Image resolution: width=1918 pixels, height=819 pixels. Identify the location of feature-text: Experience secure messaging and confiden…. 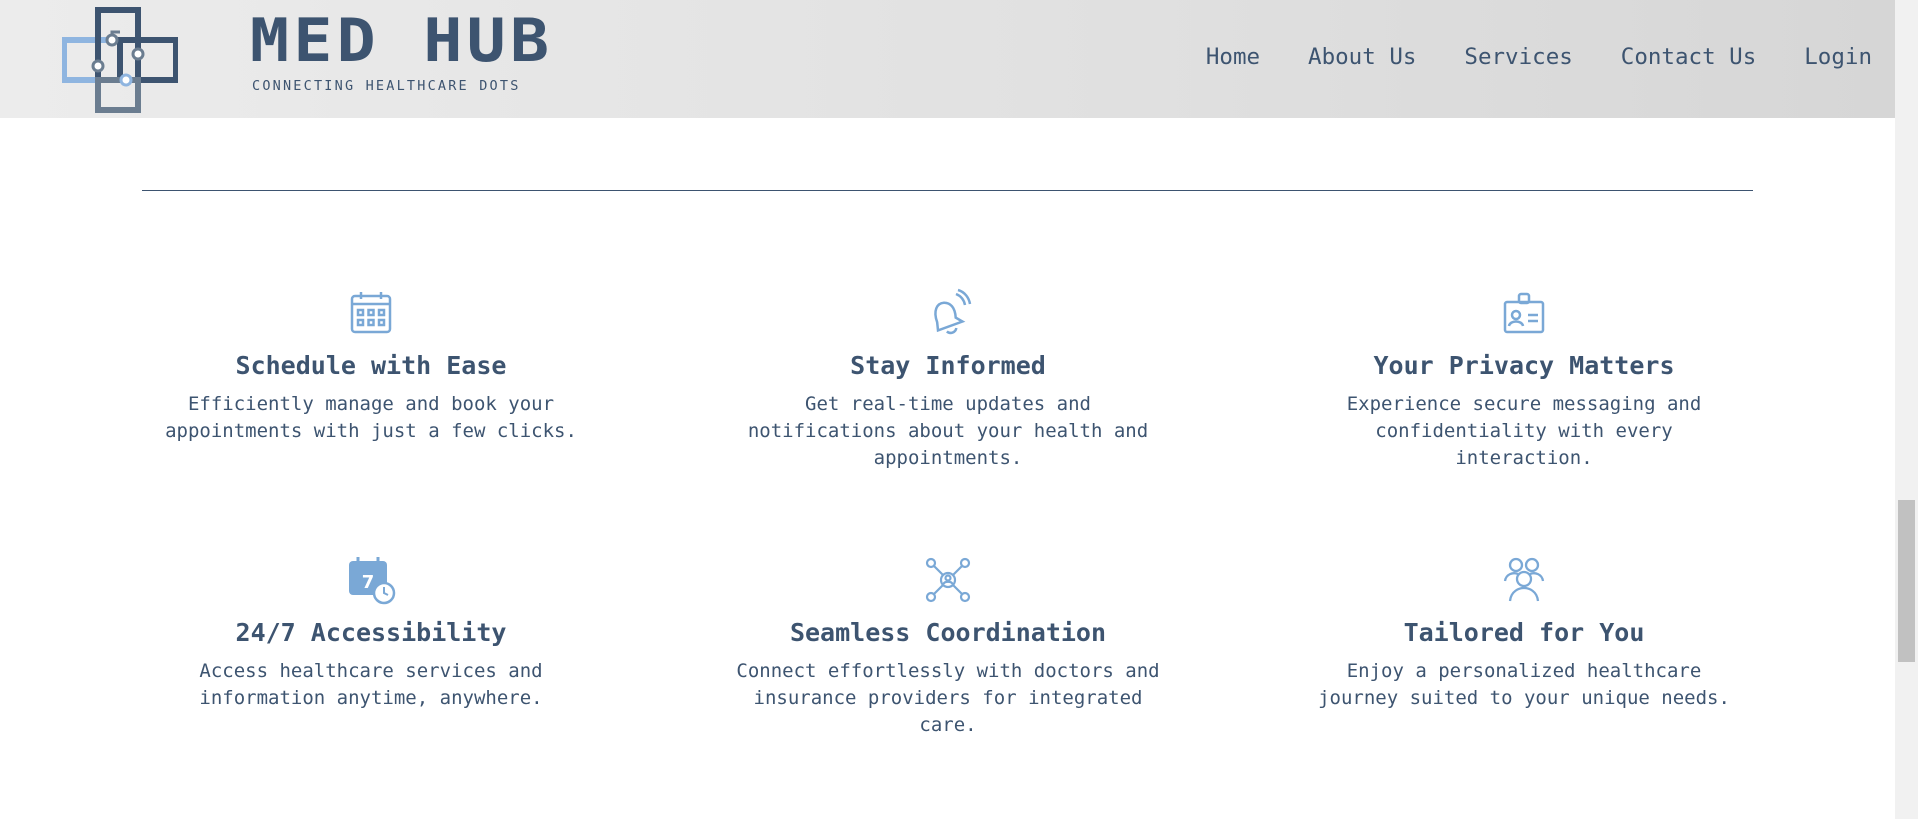
(1524, 431).